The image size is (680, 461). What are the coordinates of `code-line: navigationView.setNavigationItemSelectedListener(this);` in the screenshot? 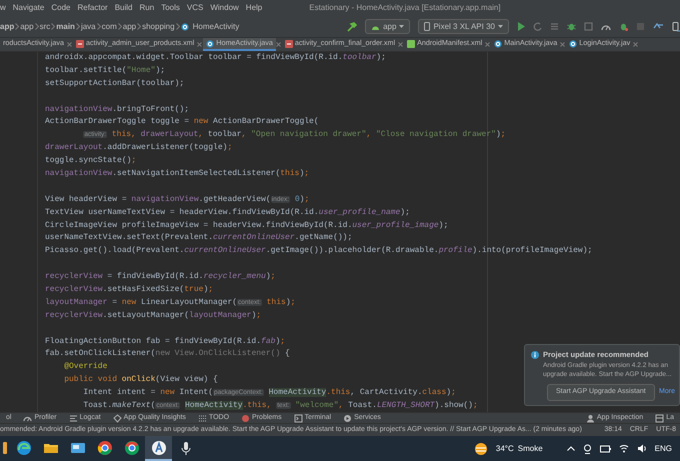 It's located at (177, 174).